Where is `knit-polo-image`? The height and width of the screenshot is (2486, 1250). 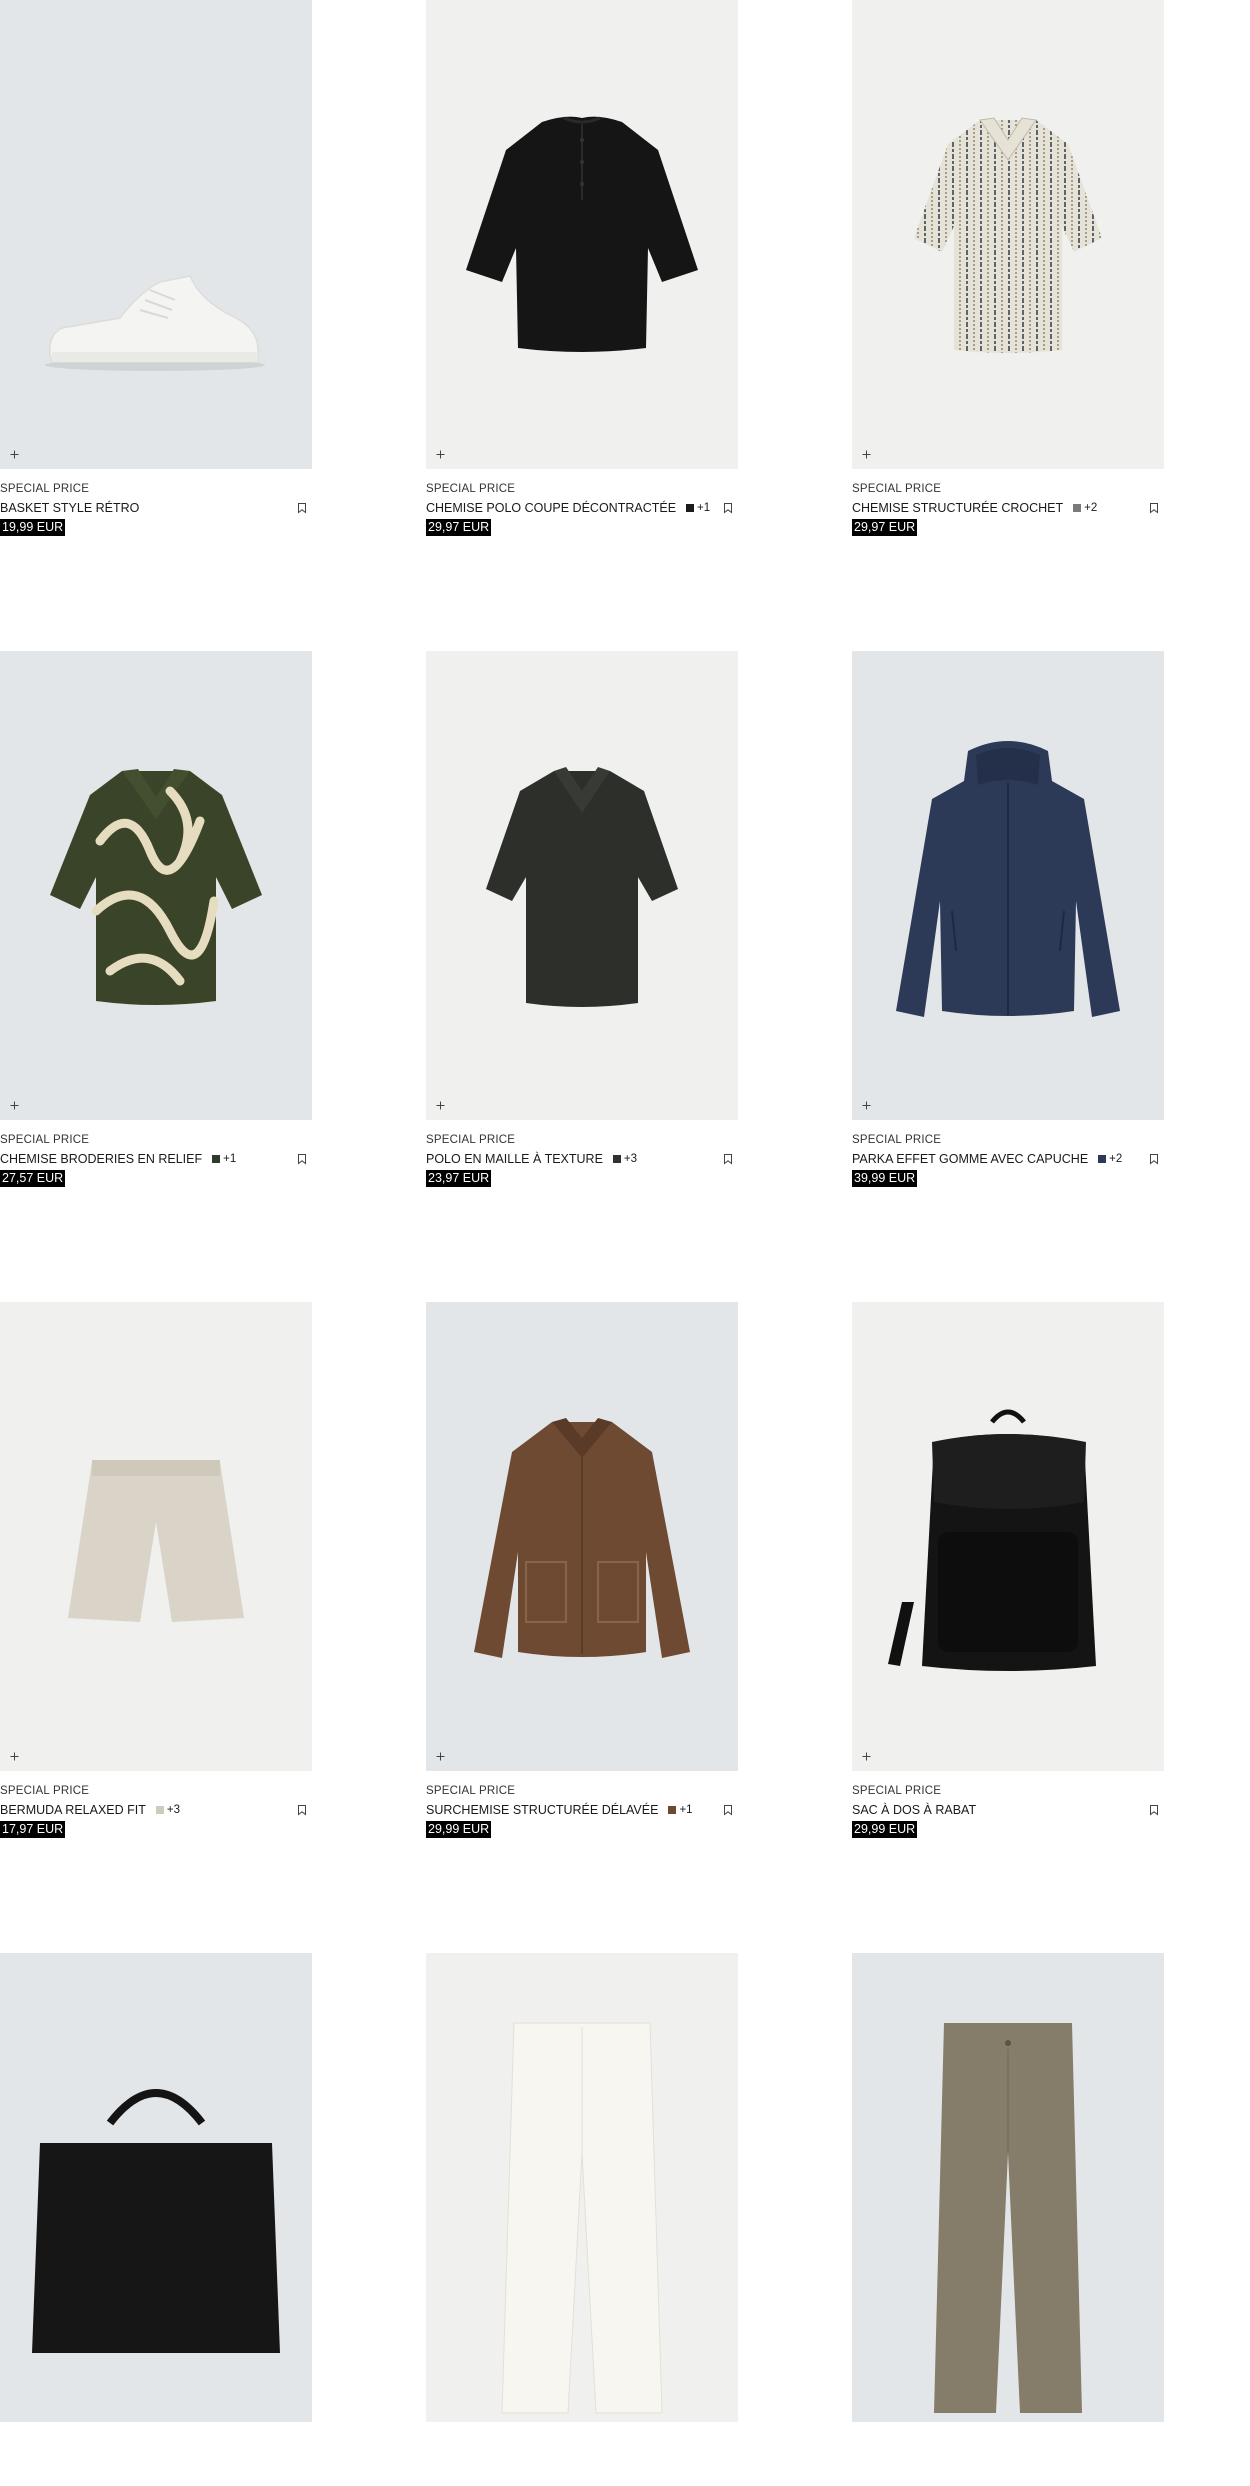
knit-polo-image is located at coordinates (582, 885).